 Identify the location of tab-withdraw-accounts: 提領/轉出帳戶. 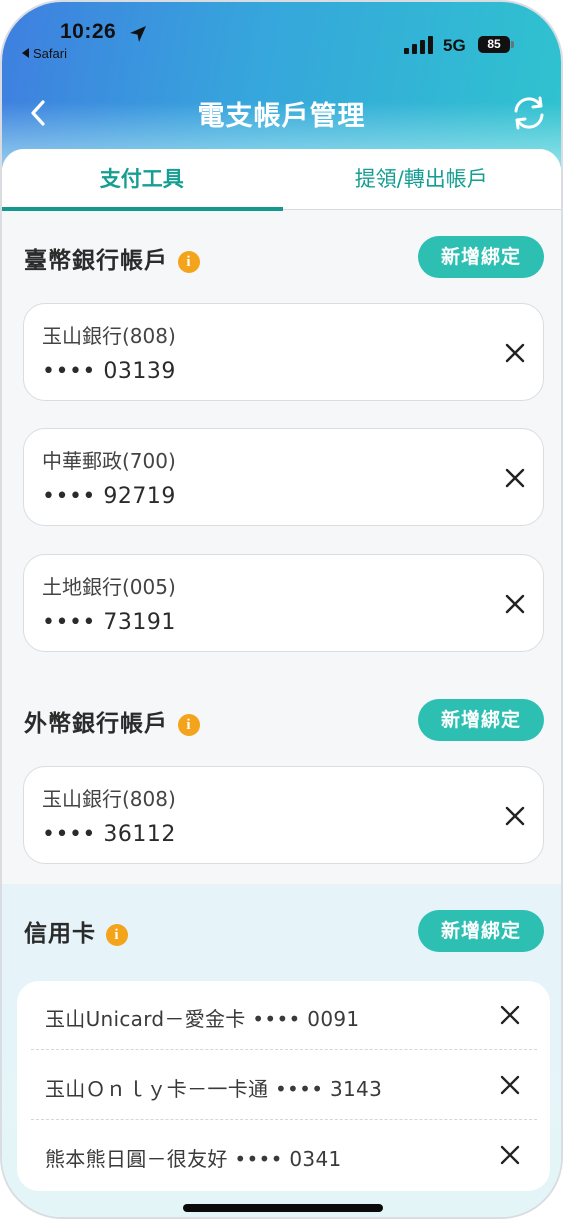
(422, 179).